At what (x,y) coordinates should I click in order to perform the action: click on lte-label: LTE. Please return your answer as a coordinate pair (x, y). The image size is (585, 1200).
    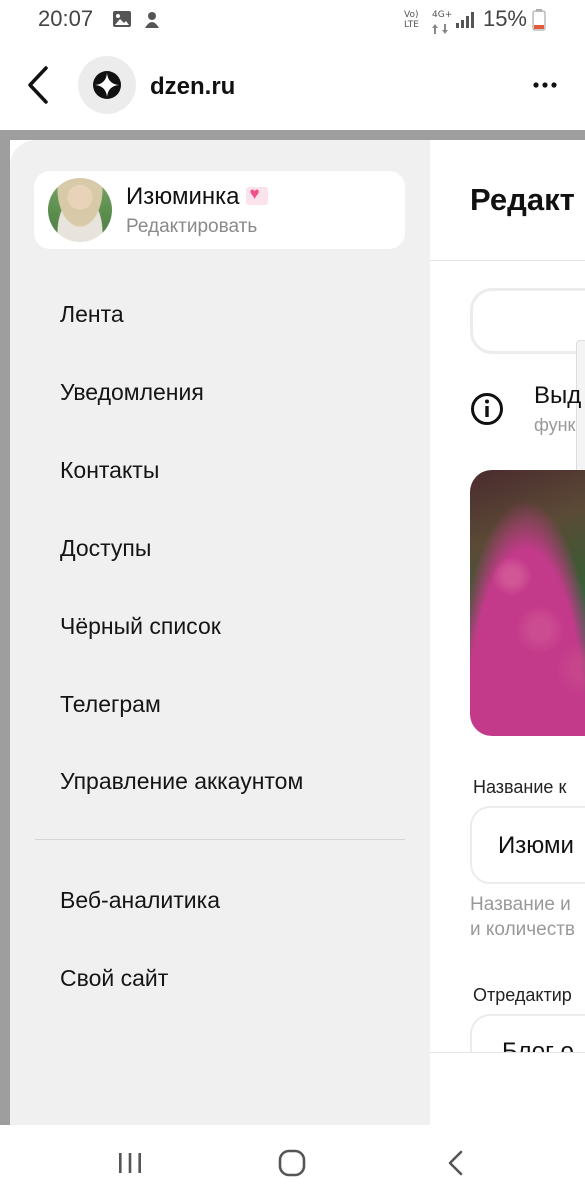
    Looking at the image, I should click on (411, 25).